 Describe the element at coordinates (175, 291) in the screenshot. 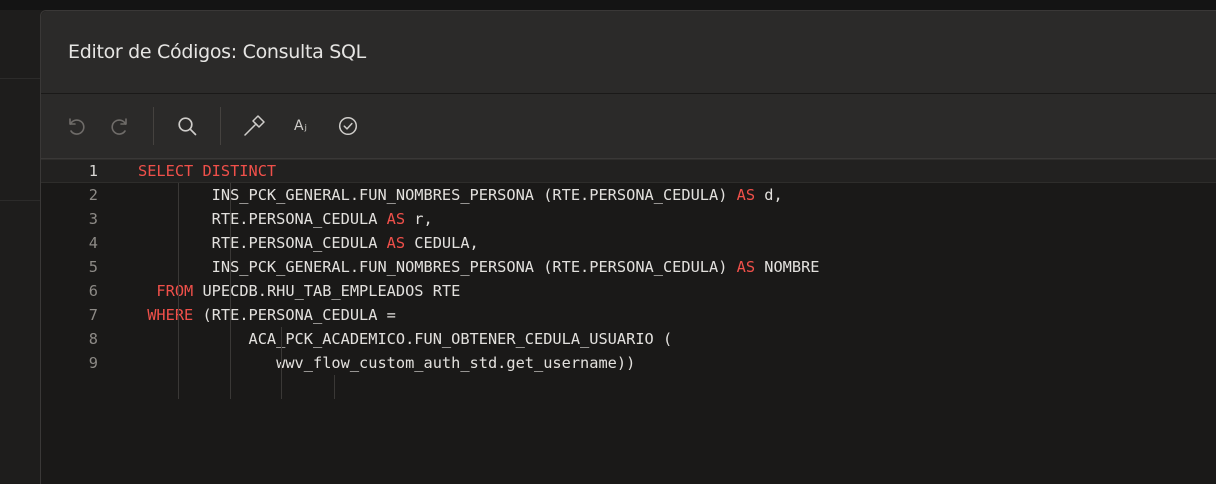

I see `sql-keyword: FROM` at that location.